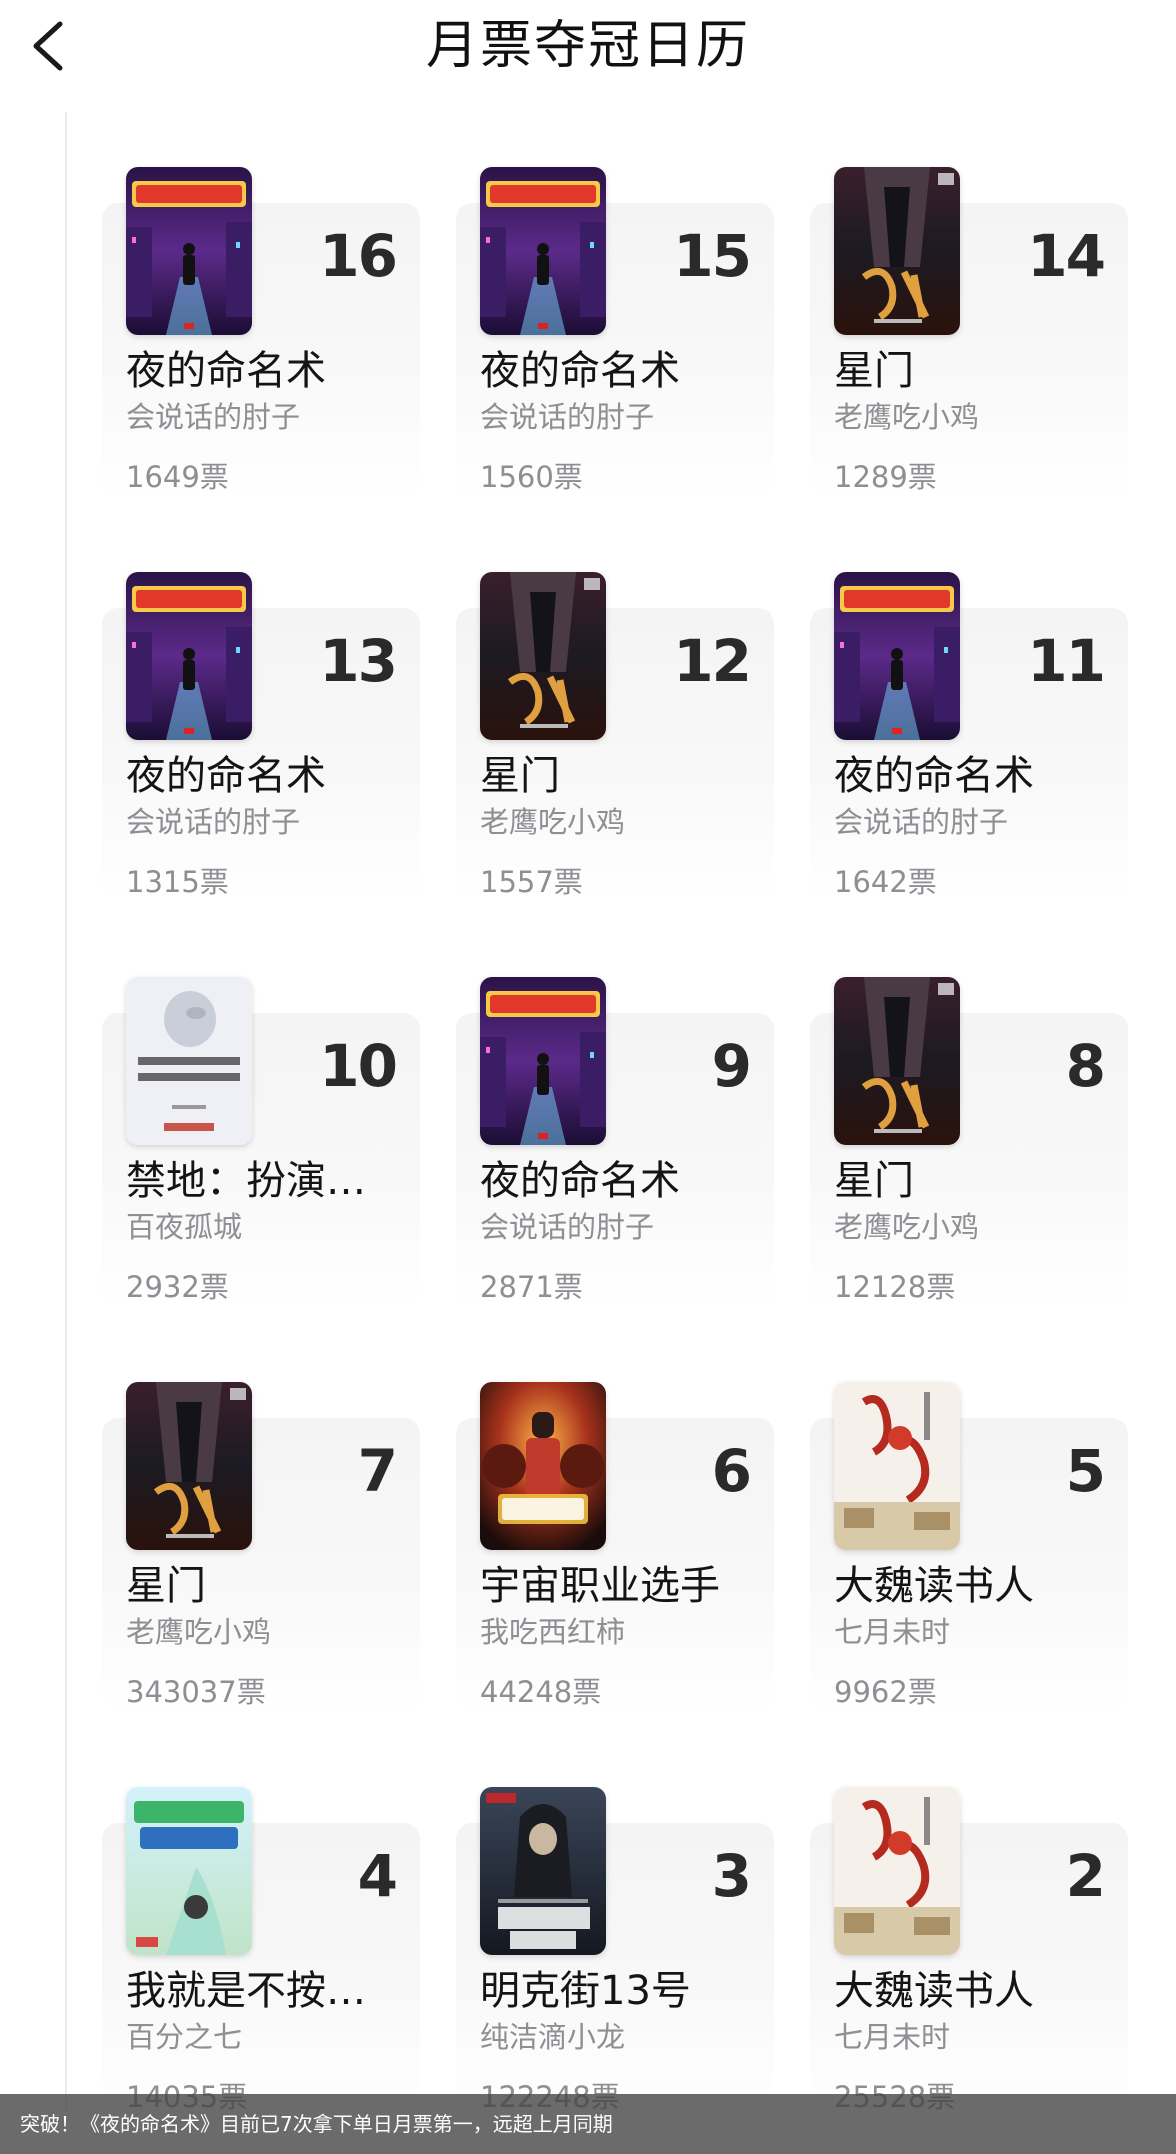  What do you see at coordinates (885, 1692) in the screenshot?
I see `monthly-votes: 9962票` at bounding box center [885, 1692].